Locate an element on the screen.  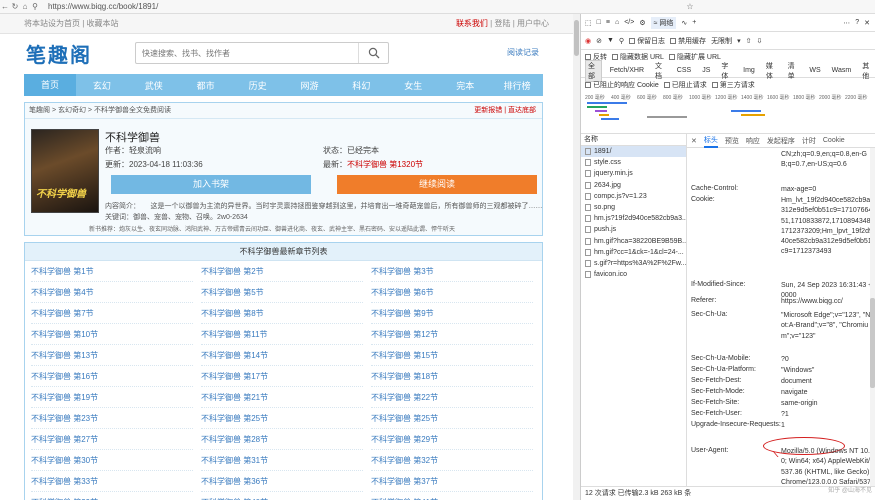
latest-chapter-link: 不科学御兽 第1320节 is located at coordinates (385, 164).